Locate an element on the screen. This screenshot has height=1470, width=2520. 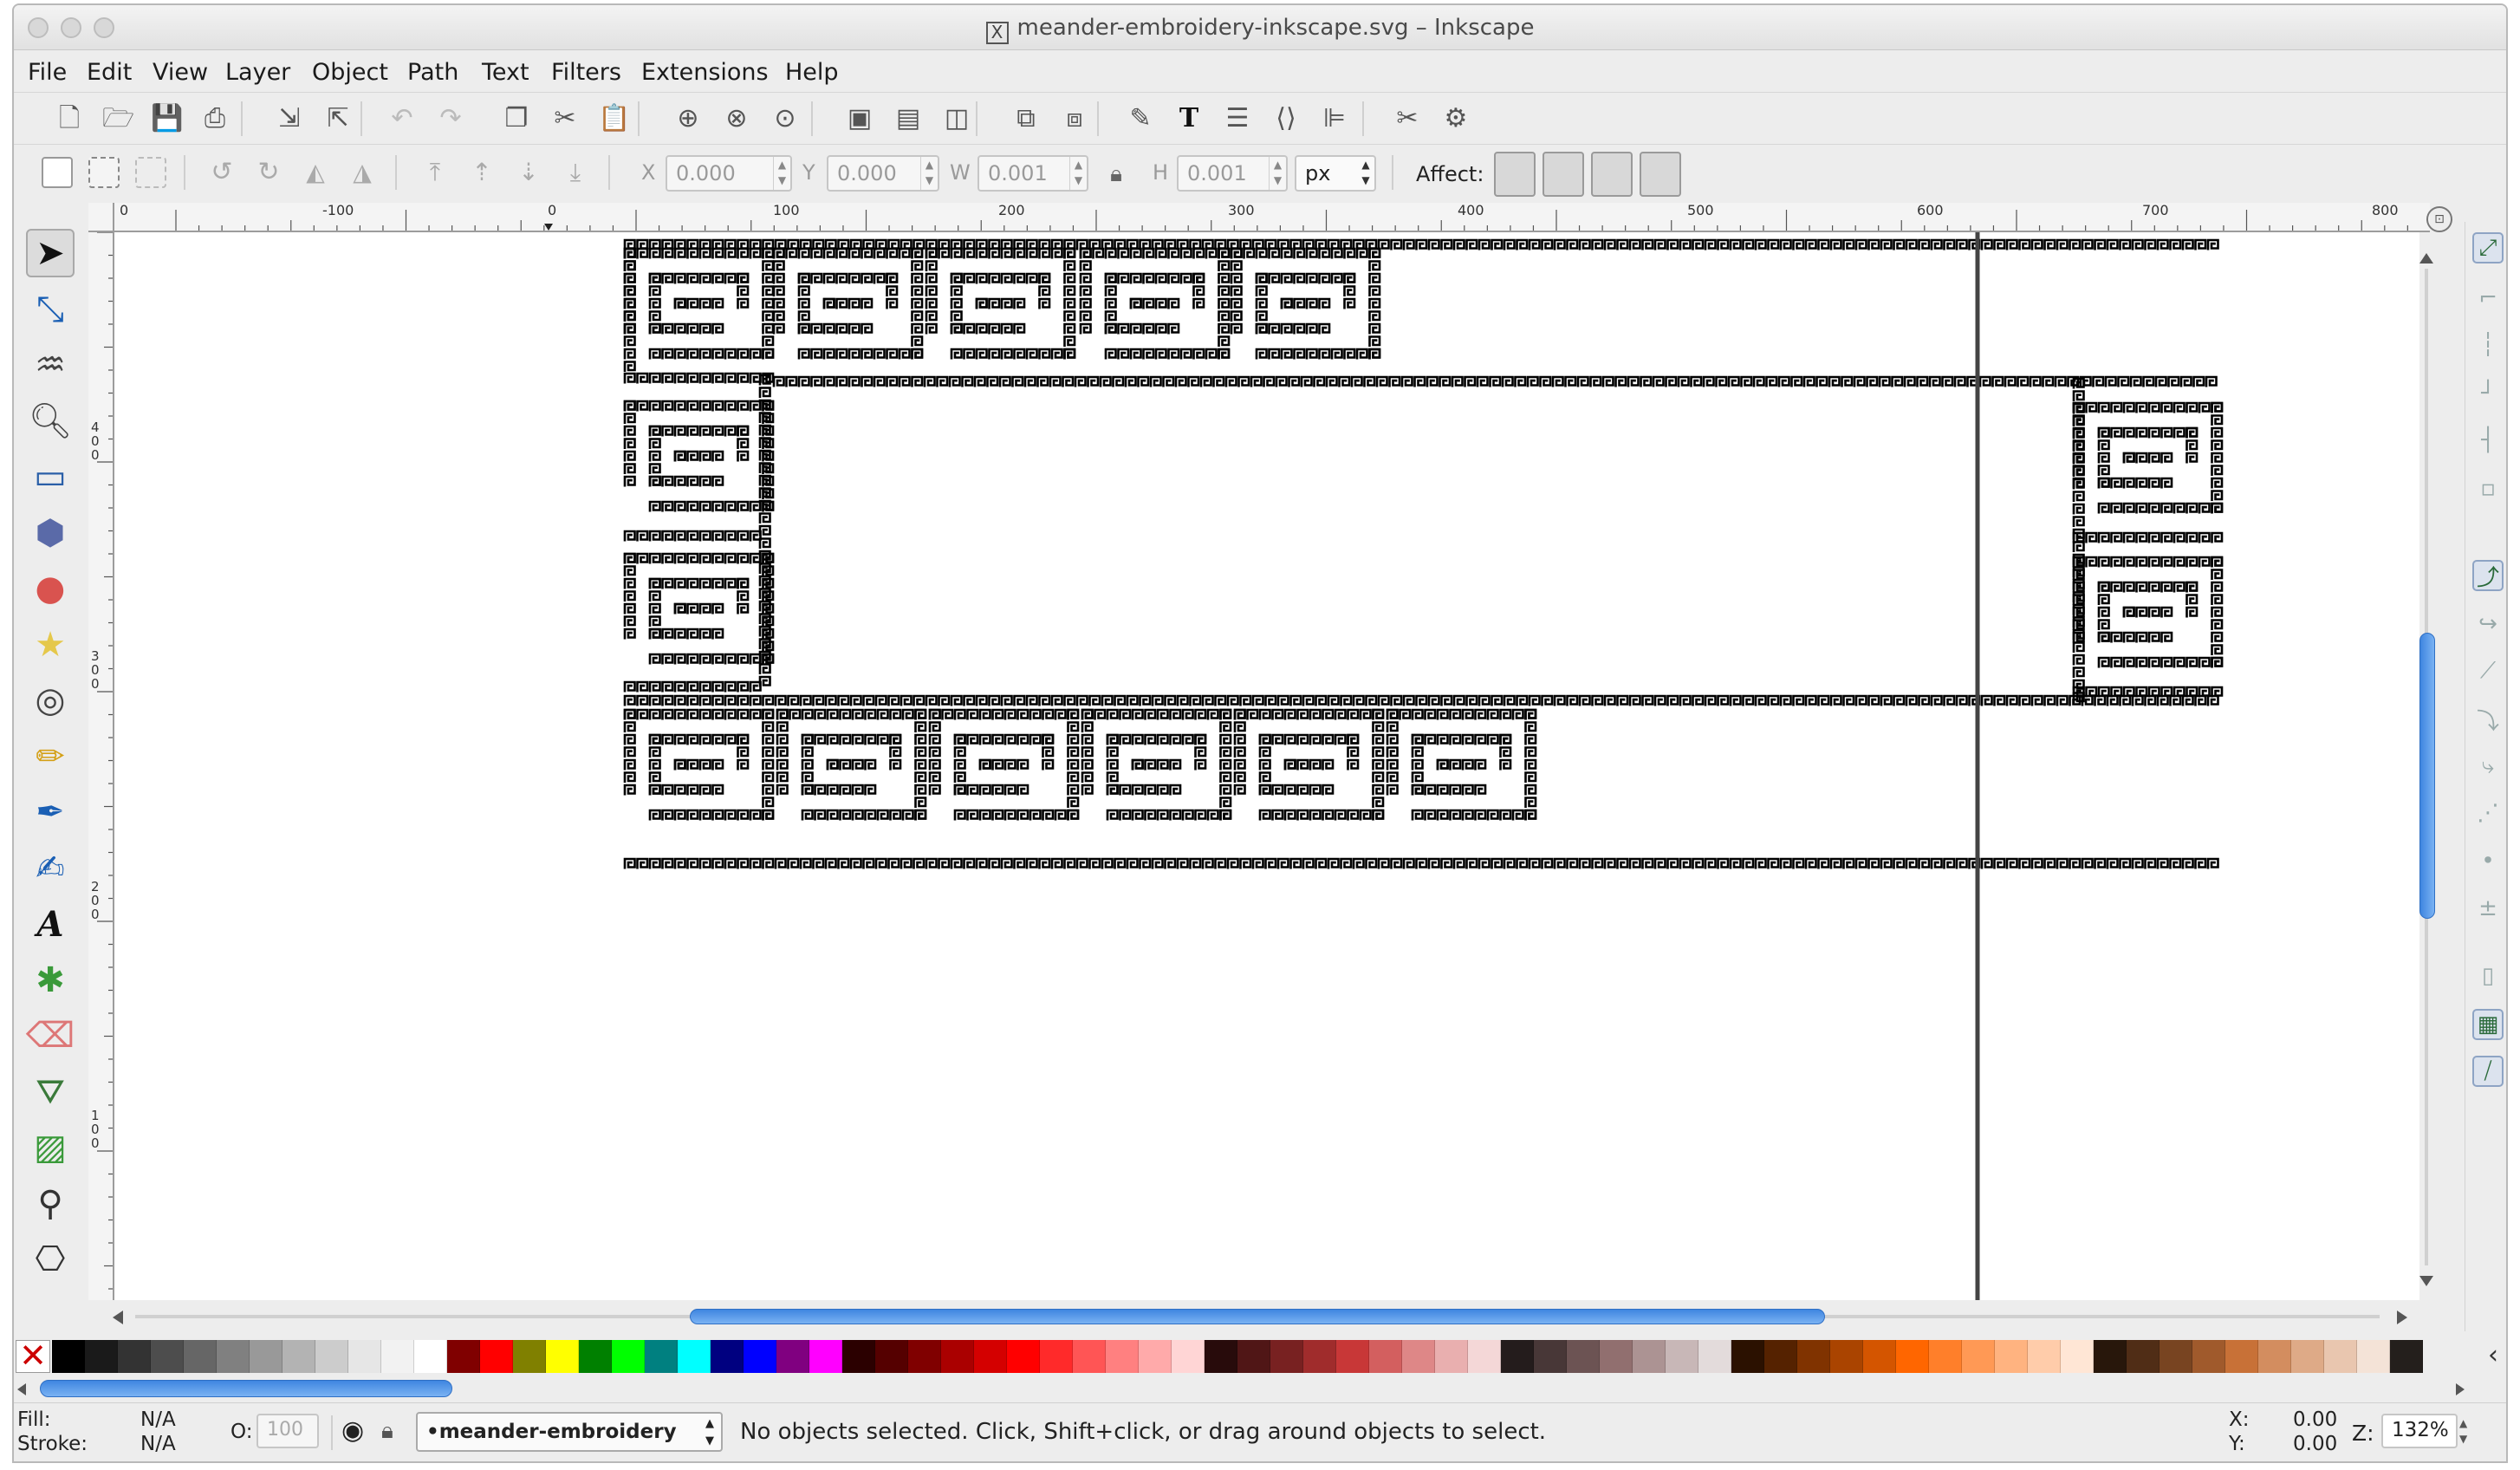
node-editor-icon: ✎ is located at coordinates (1140, 118).